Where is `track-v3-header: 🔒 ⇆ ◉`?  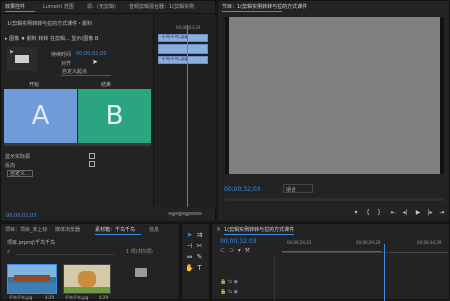
track-v3-header: 🔒 ⇆ ◉ is located at coordinates (229, 282).